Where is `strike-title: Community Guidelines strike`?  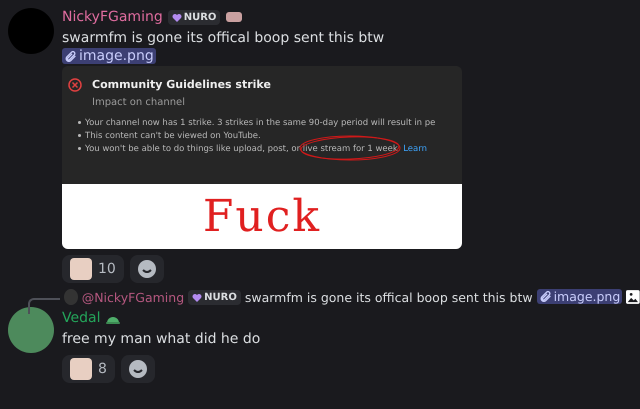 strike-title: Community Guidelines strike is located at coordinates (182, 84).